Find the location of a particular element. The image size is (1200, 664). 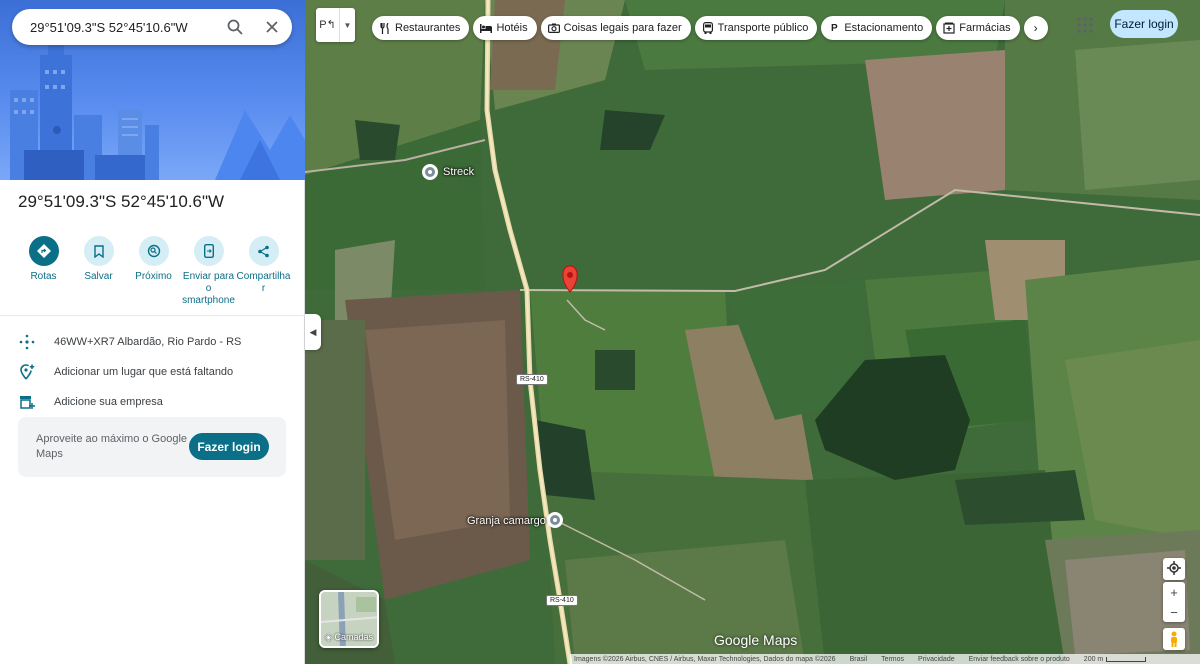

google-maps-watermark: Google Maps is located at coordinates (756, 640).